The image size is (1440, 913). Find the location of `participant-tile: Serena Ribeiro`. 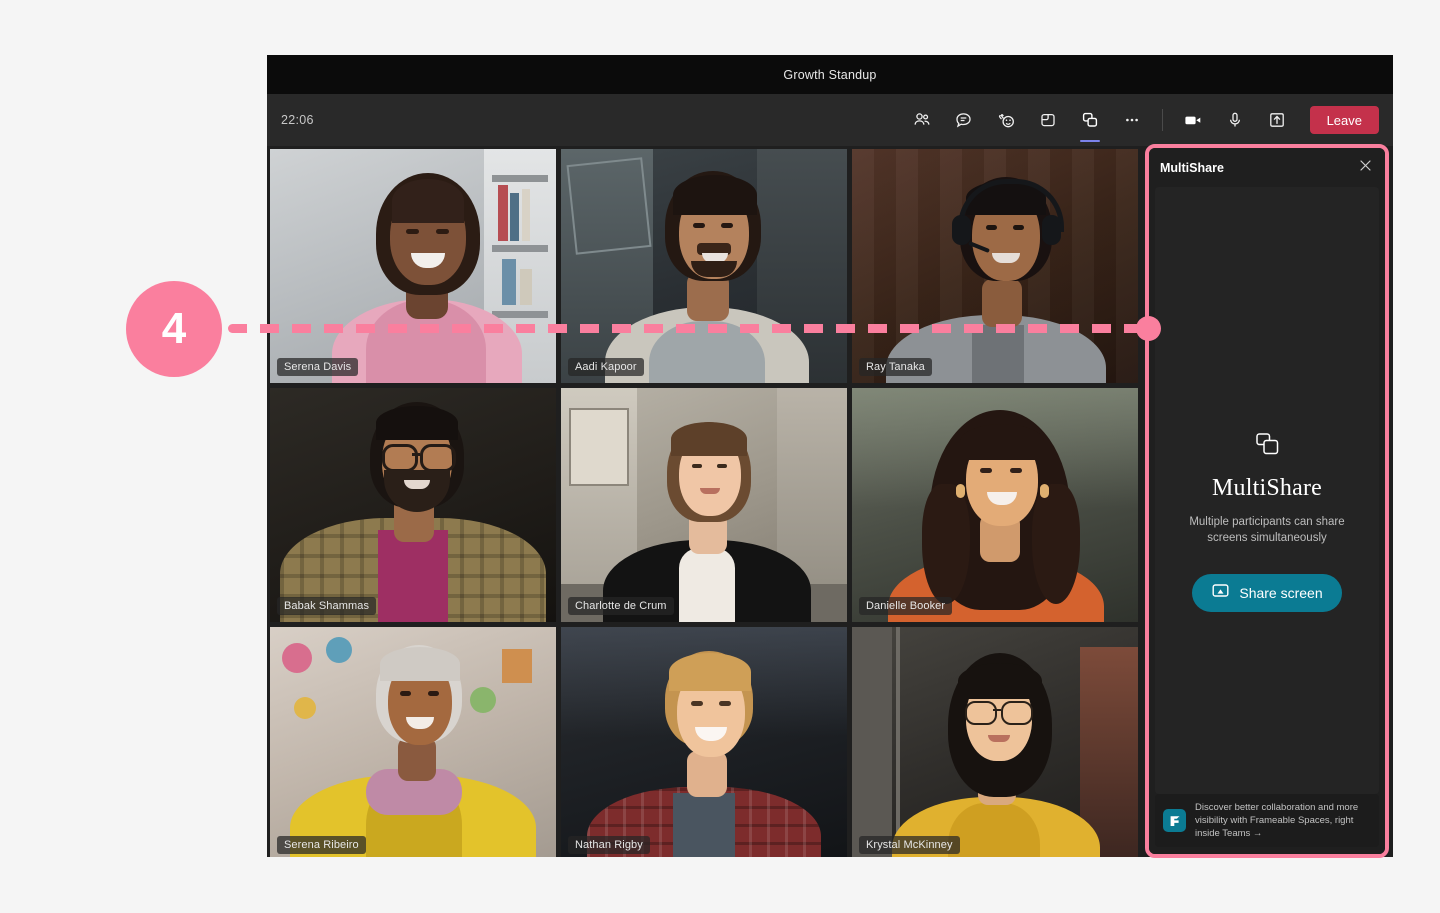

participant-tile: Serena Ribeiro is located at coordinates (413, 742).